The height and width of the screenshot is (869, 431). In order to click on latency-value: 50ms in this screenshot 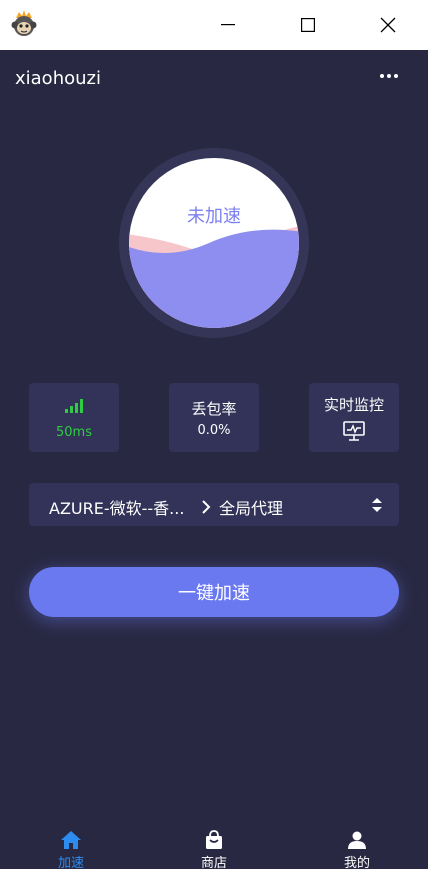, I will do `click(74, 432)`.